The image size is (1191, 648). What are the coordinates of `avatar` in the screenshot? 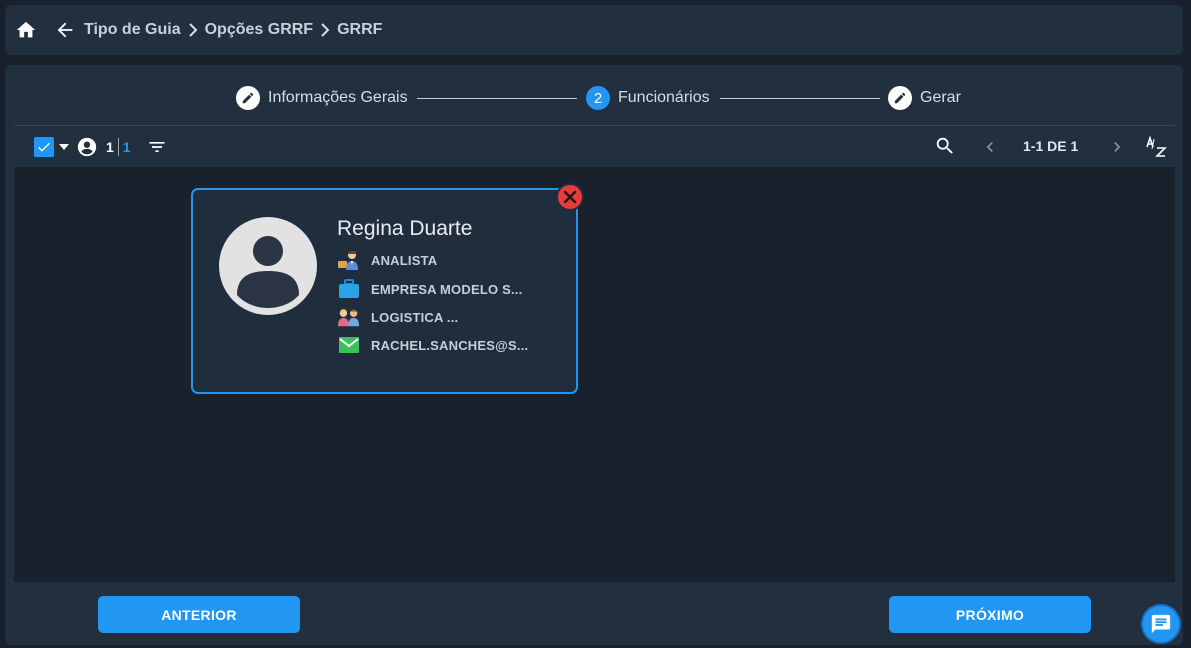 It's located at (268, 266).